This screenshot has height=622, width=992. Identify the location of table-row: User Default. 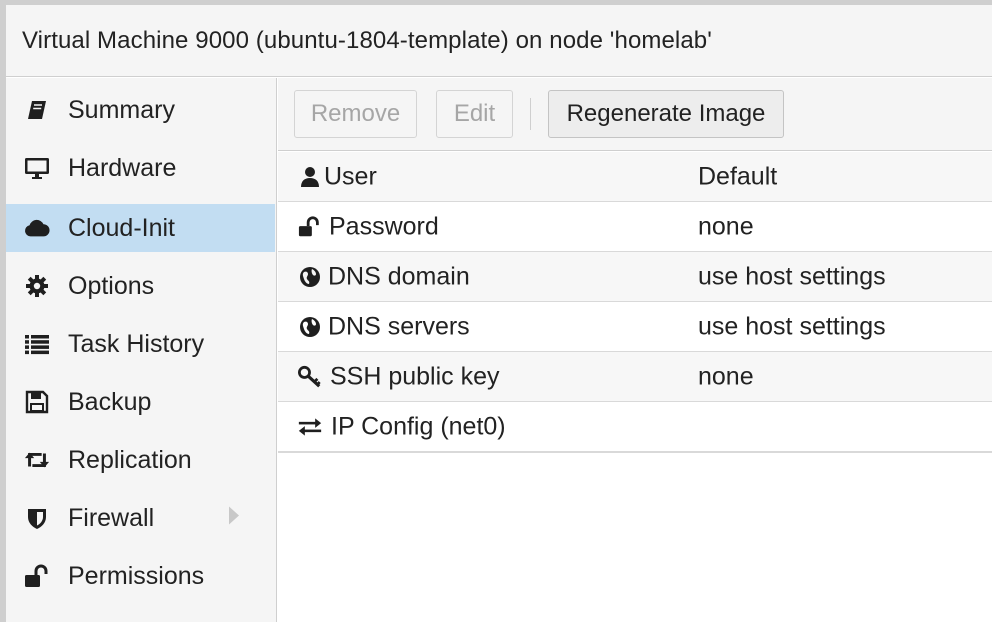
(635, 177).